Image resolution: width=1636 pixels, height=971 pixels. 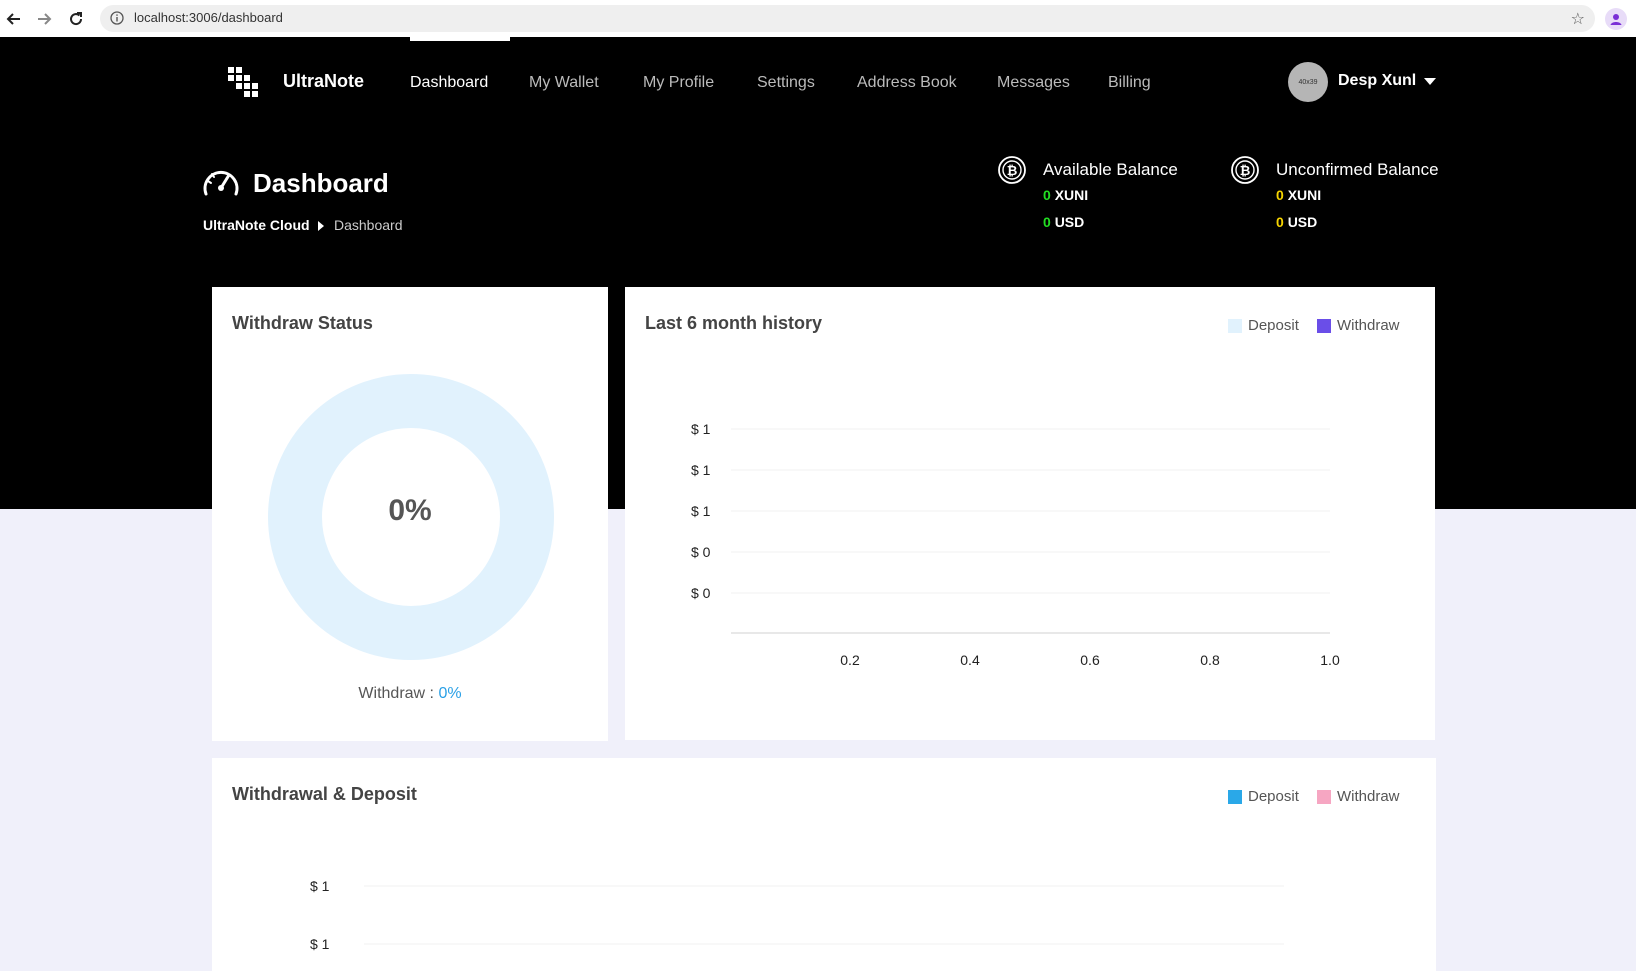 What do you see at coordinates (243, 82) in the screenshot?
I see `grid-logo-icon` at bounding box center [243, 82].